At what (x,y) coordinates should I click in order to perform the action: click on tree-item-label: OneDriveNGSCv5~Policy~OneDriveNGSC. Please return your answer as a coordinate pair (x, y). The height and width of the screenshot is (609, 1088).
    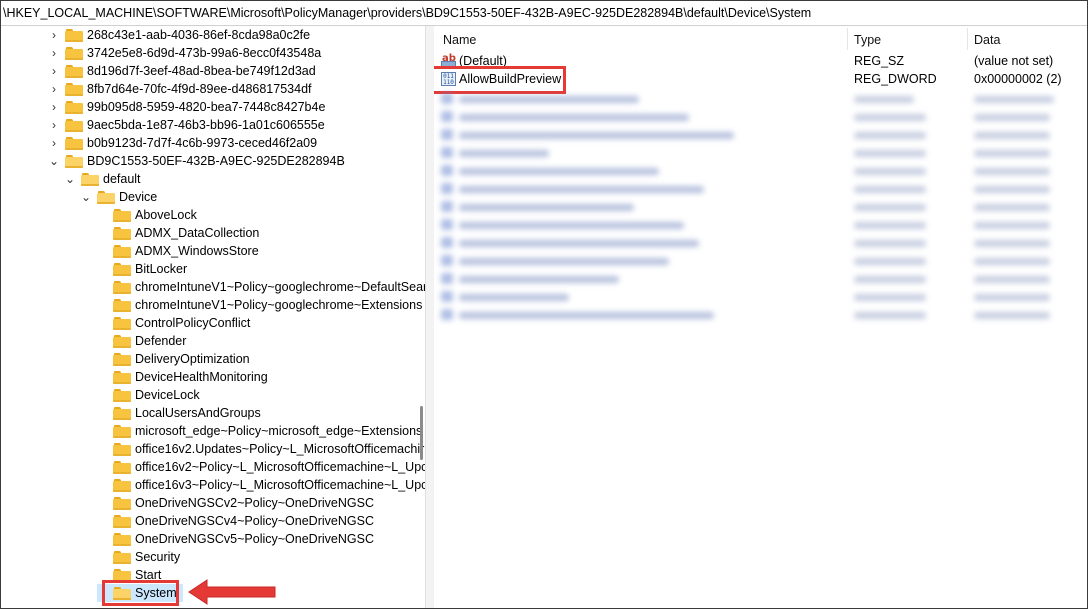
    Looking at the image, I should click on (254, 539).